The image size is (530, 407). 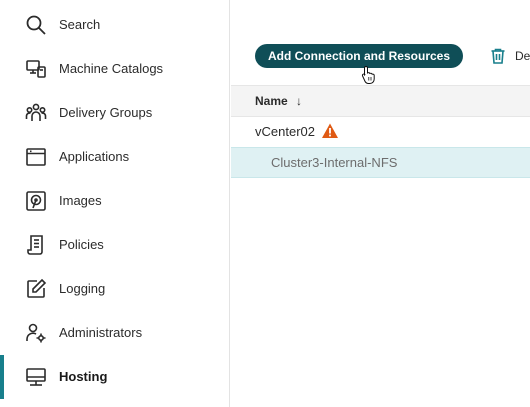 I want to click on sidebar-item-search: Search, so click(x=114, y=25).